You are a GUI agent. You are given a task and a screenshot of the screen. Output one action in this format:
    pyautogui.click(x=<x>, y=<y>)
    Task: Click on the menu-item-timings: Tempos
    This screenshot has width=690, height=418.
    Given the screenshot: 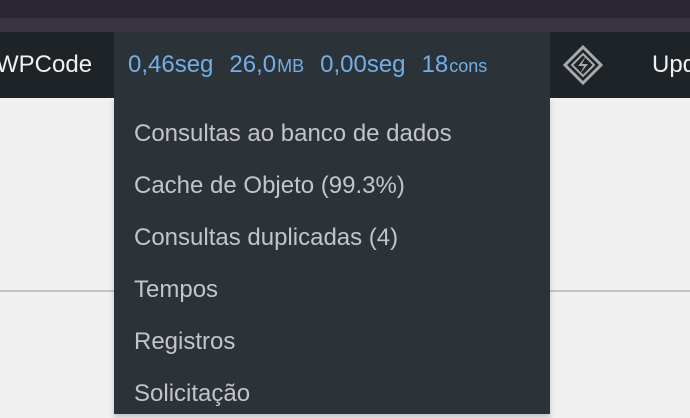 What is the action you would take?
    pyautogui.click(x=176, y=290)
    